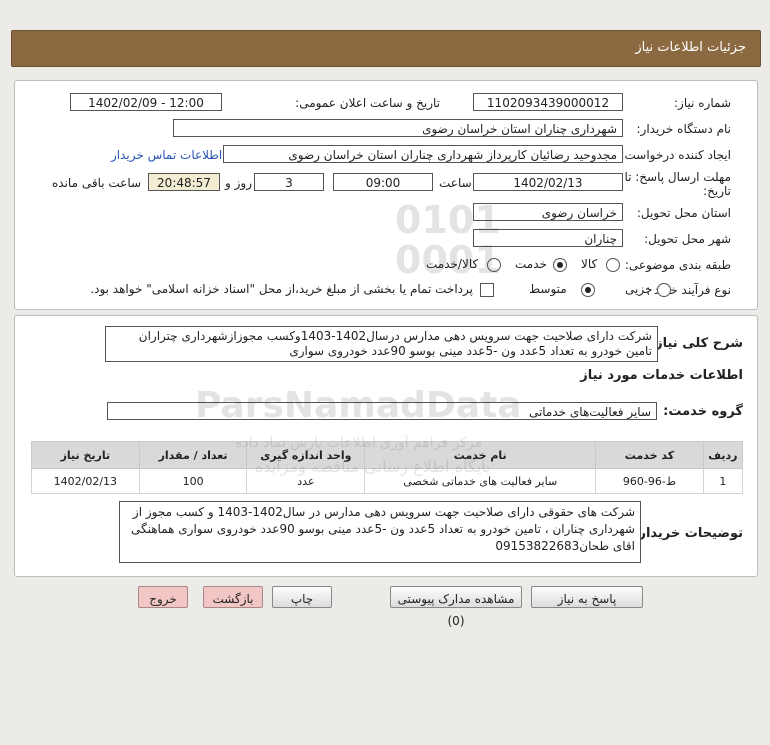  Describe the element at coordinates (649, 481) in the screenshot. I see `cell-code: ط-96-960` at that location.